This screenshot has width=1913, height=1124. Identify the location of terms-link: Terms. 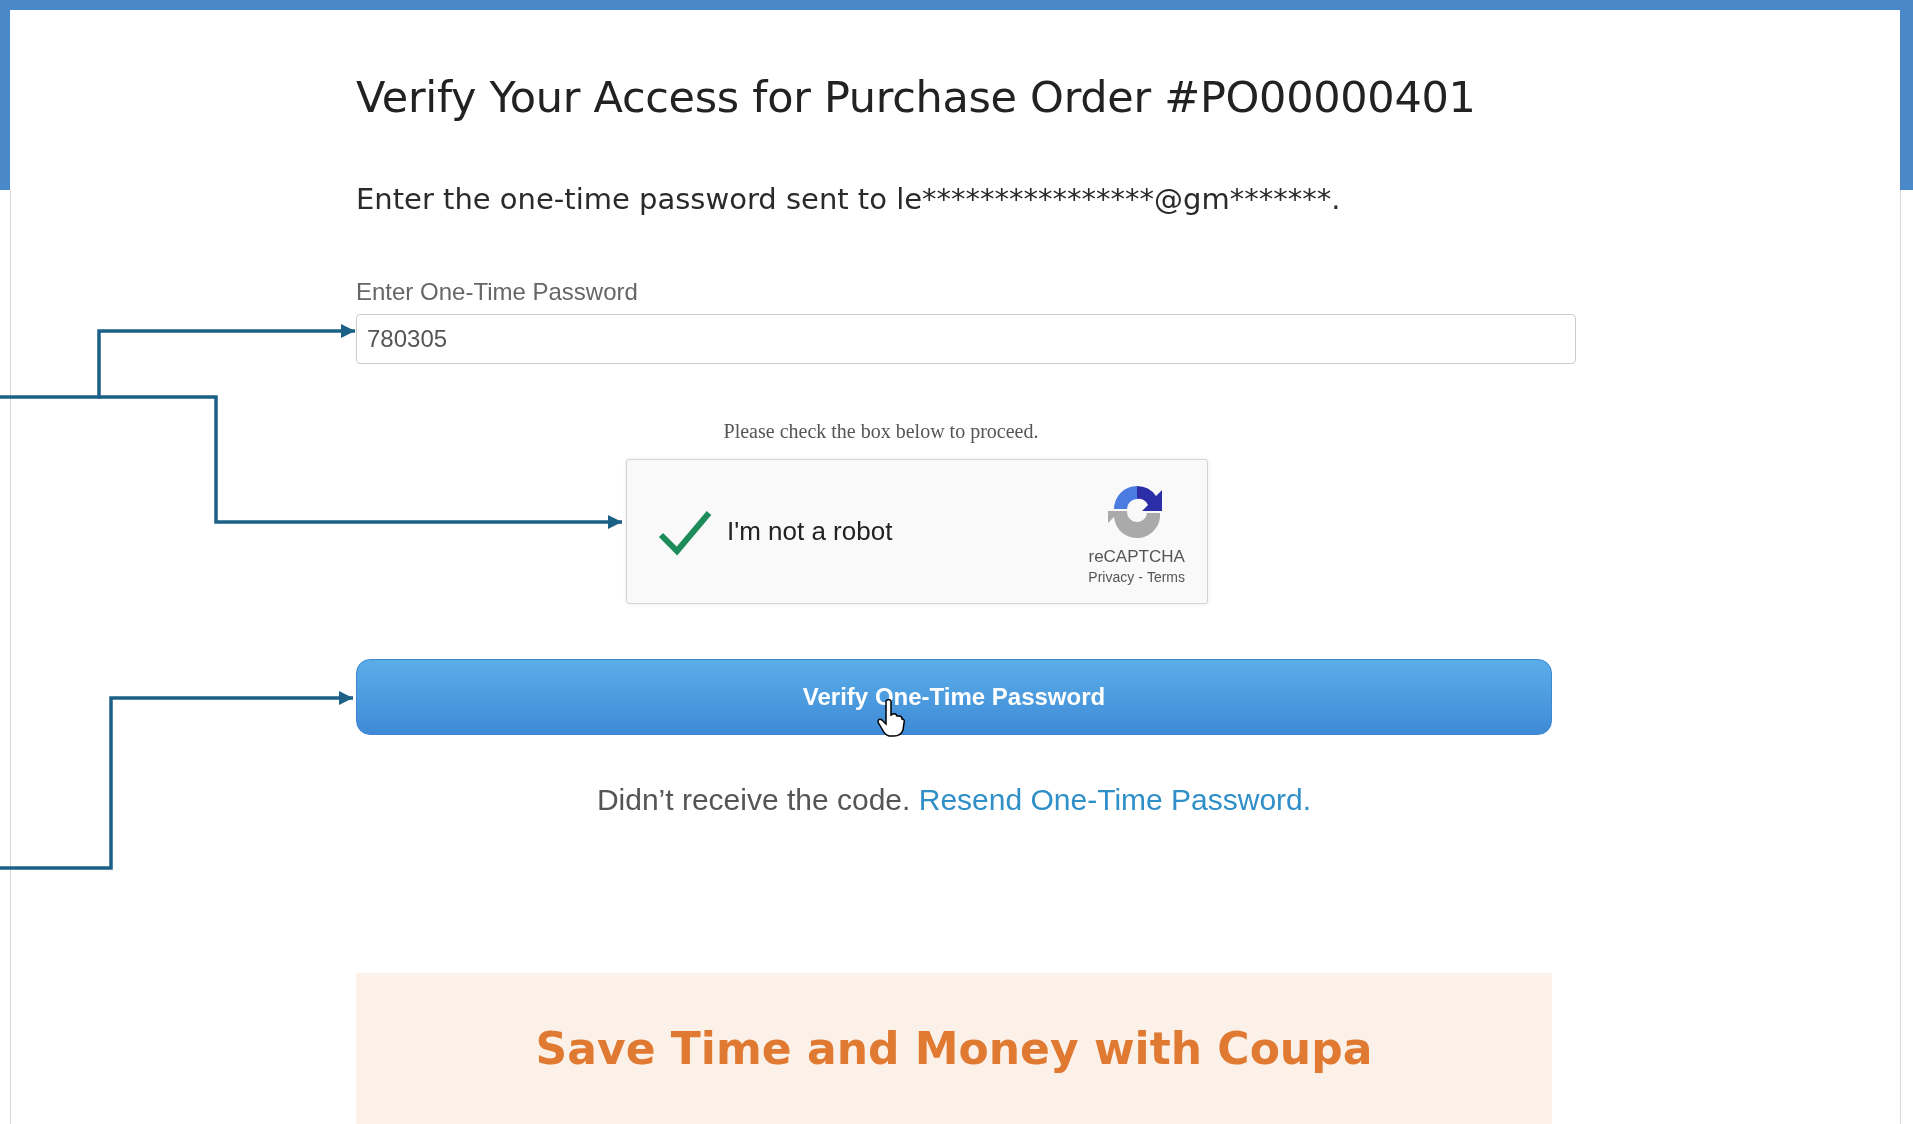
(1165, 576).